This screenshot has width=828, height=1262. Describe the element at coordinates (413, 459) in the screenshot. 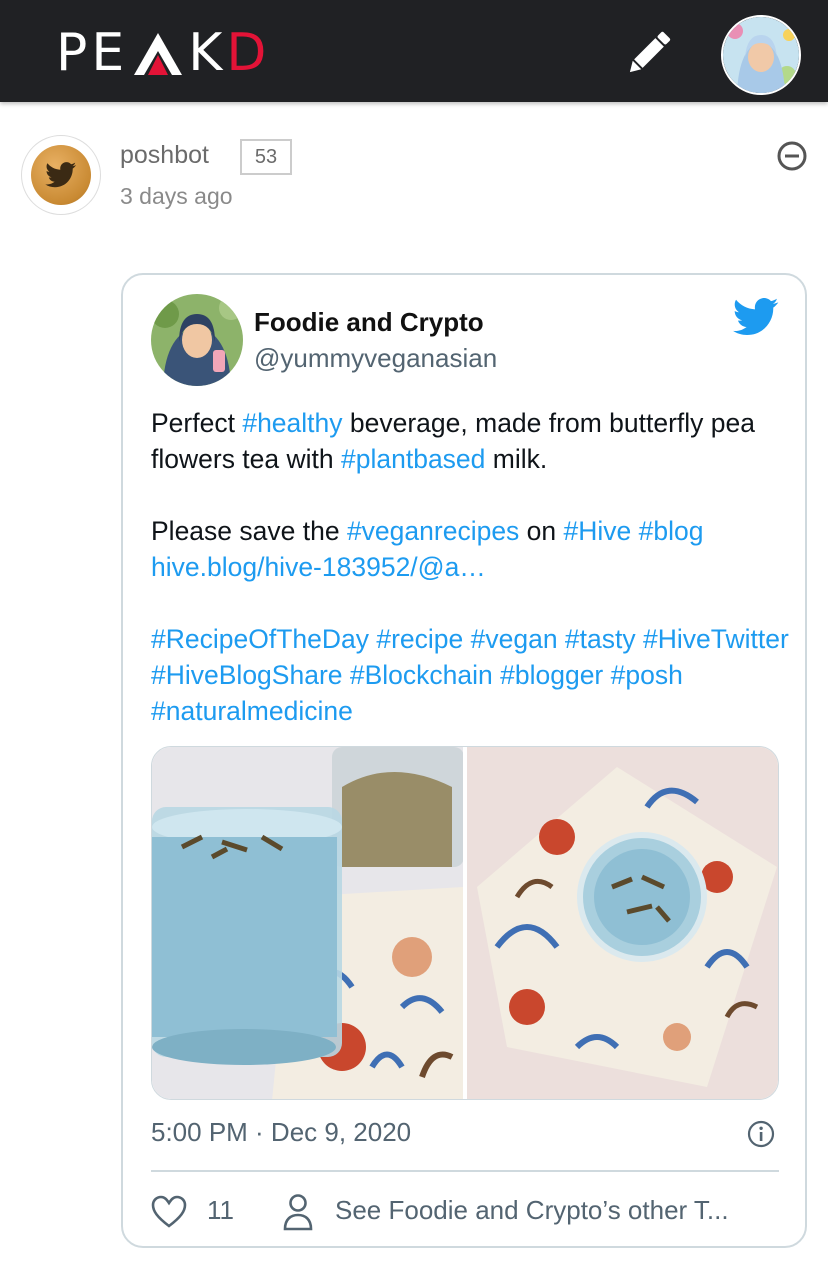

I see `hashtag-link: #plantbased` at that location.